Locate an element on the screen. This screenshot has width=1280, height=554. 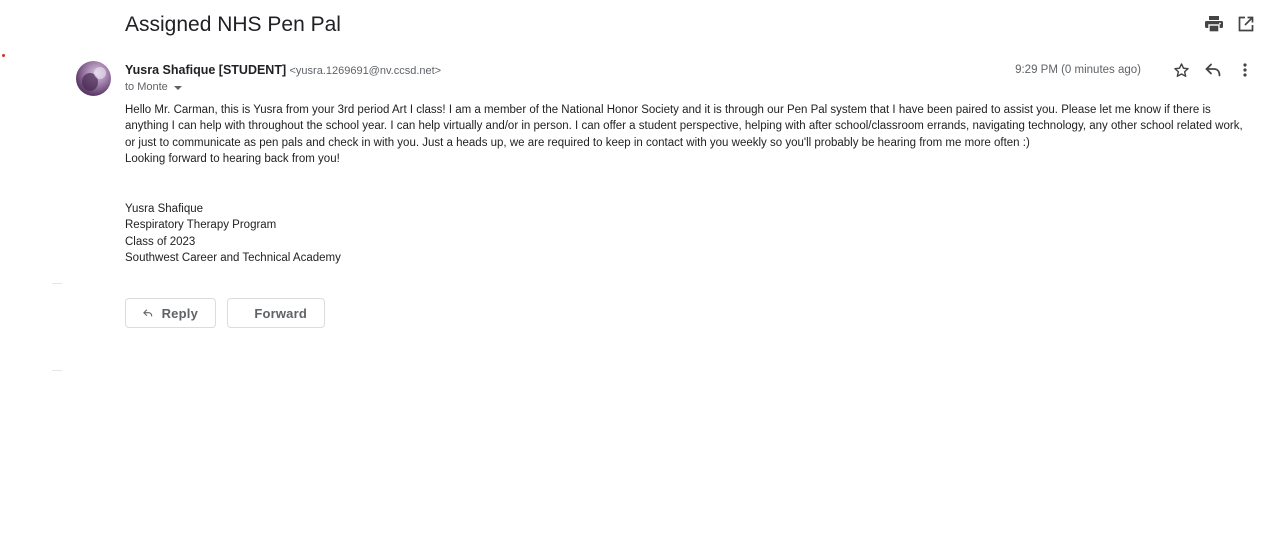
unread-indicator-dot is located at coordinates (3, 55).